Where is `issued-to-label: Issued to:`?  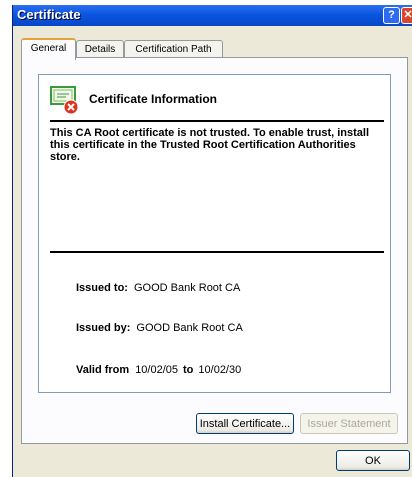 issued-to-label: Issued to: is located at coordinates (102, 288).